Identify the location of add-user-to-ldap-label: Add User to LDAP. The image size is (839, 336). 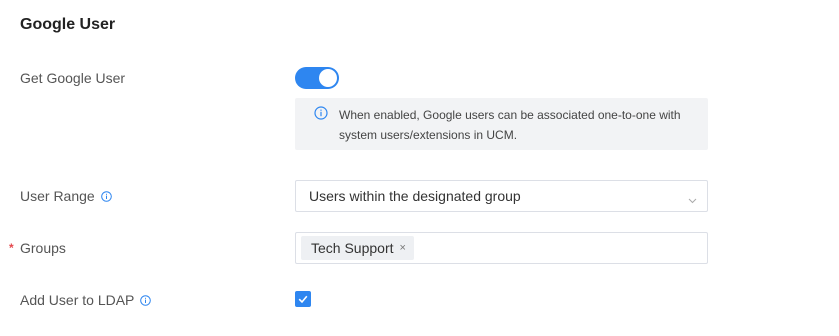
(86, 300).